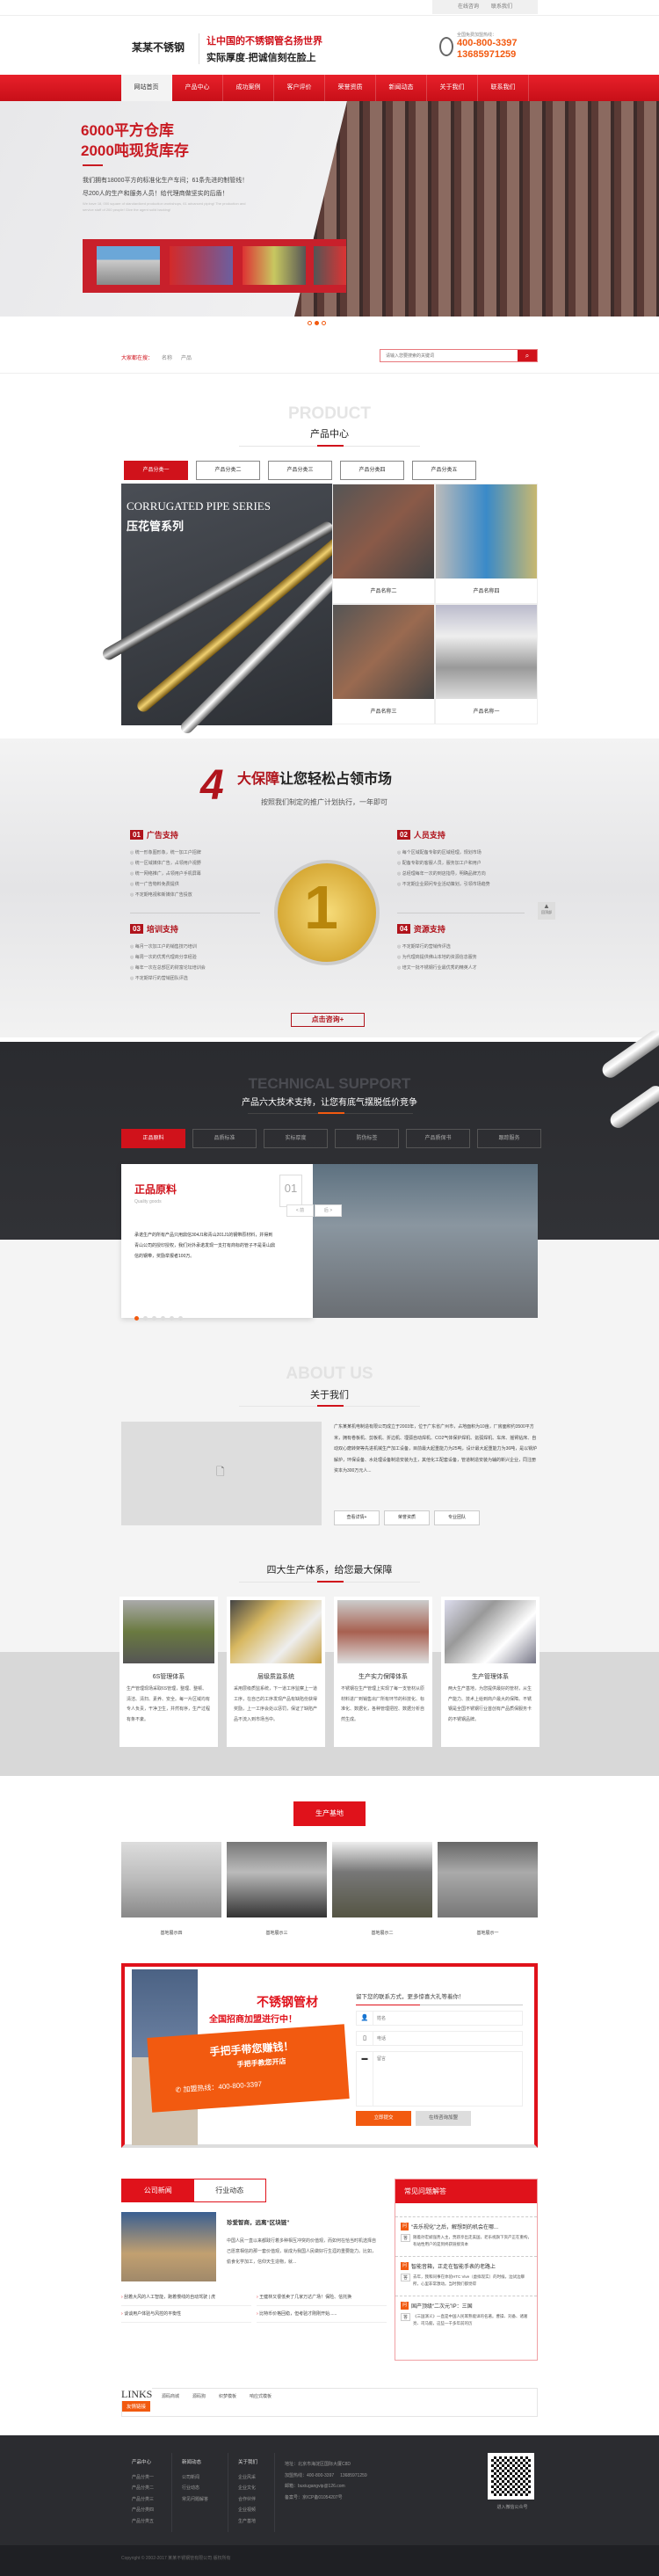 This screenshot has width=659, height=2576. What do you see at coordinates (158, 1318) in the screenshot?
I see `card-dots` at bounding box center [158, 1318].